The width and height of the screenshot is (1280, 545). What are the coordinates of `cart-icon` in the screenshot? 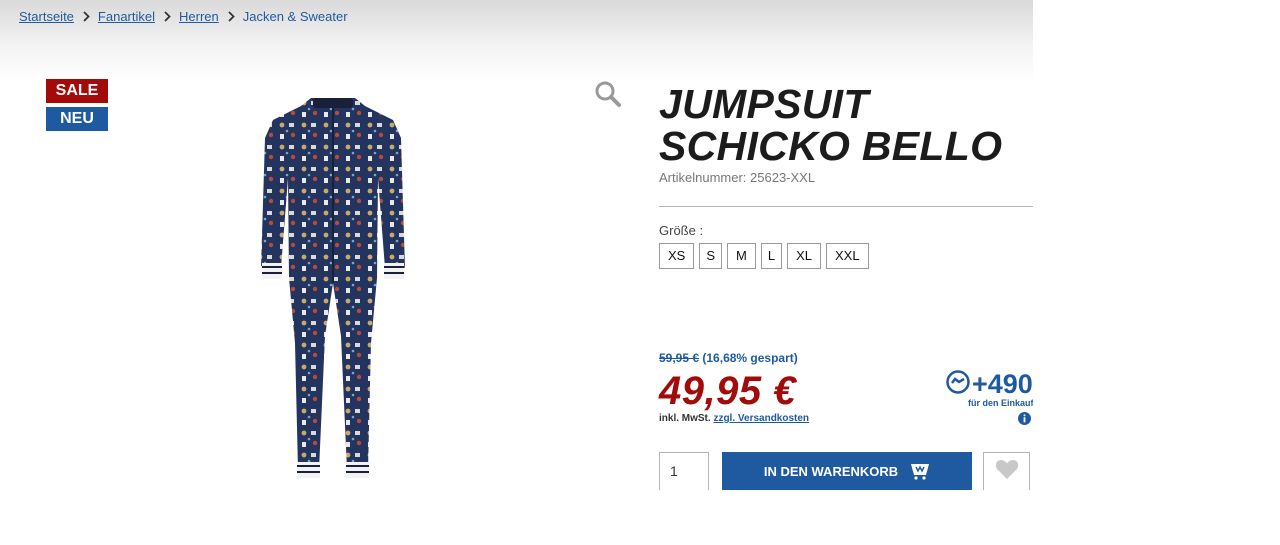 It's located at (920, 471).